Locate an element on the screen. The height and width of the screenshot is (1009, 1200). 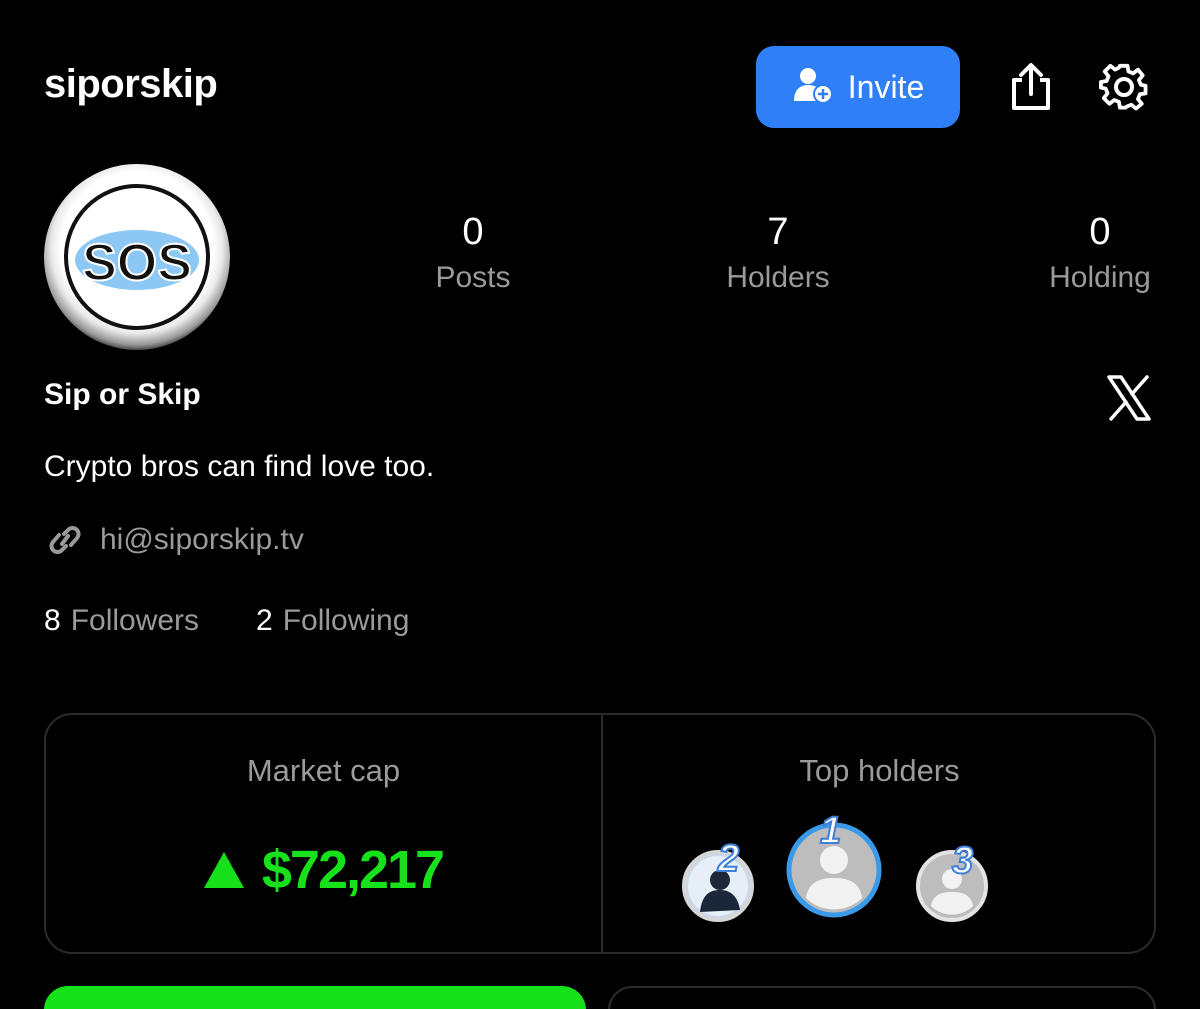
market-cap-value: $72,217 is located at coordinates (353, 870).